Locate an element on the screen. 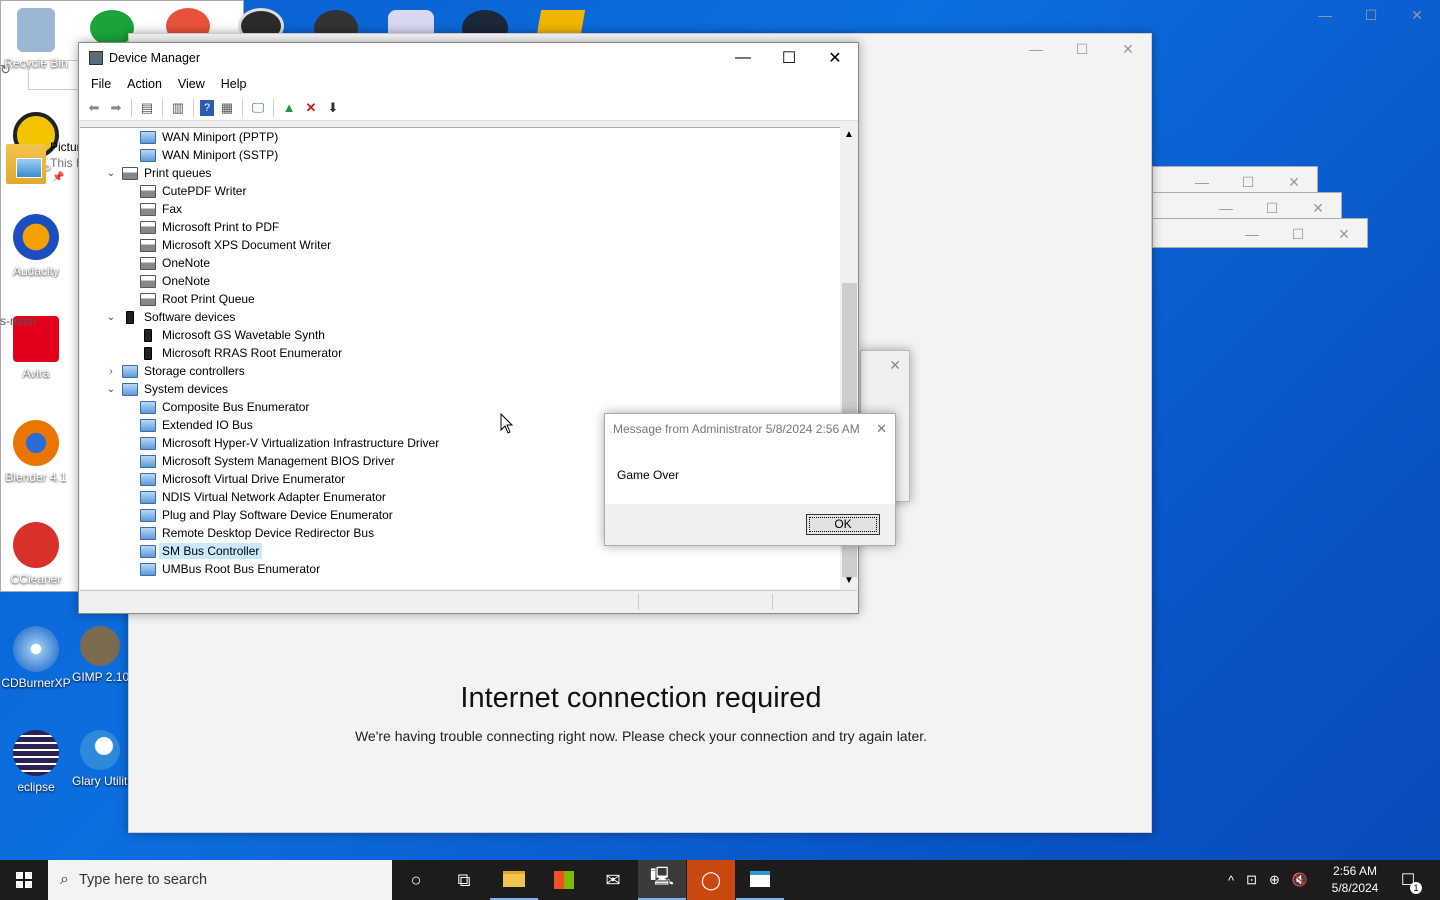  tree-device: Plug and Play Software Device Enumerator is located at coordinates (266, 515).